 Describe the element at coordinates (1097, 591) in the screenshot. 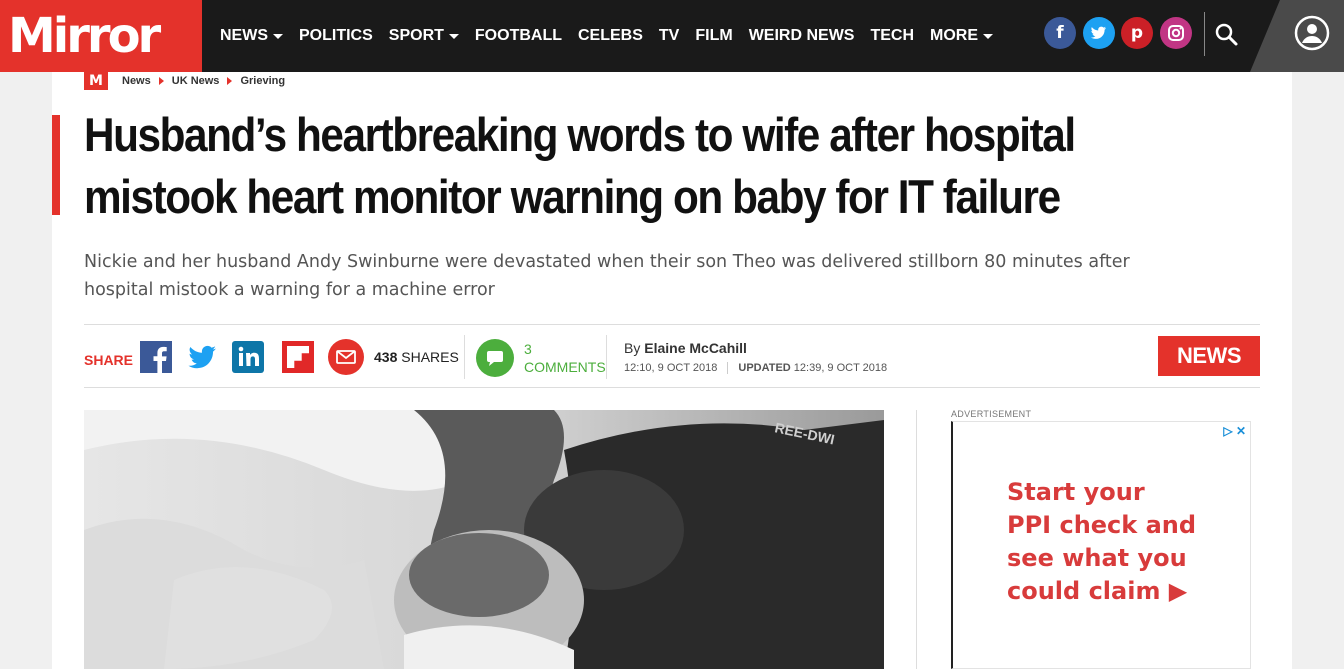

I see `ad-line: could claim ▶` at that location.